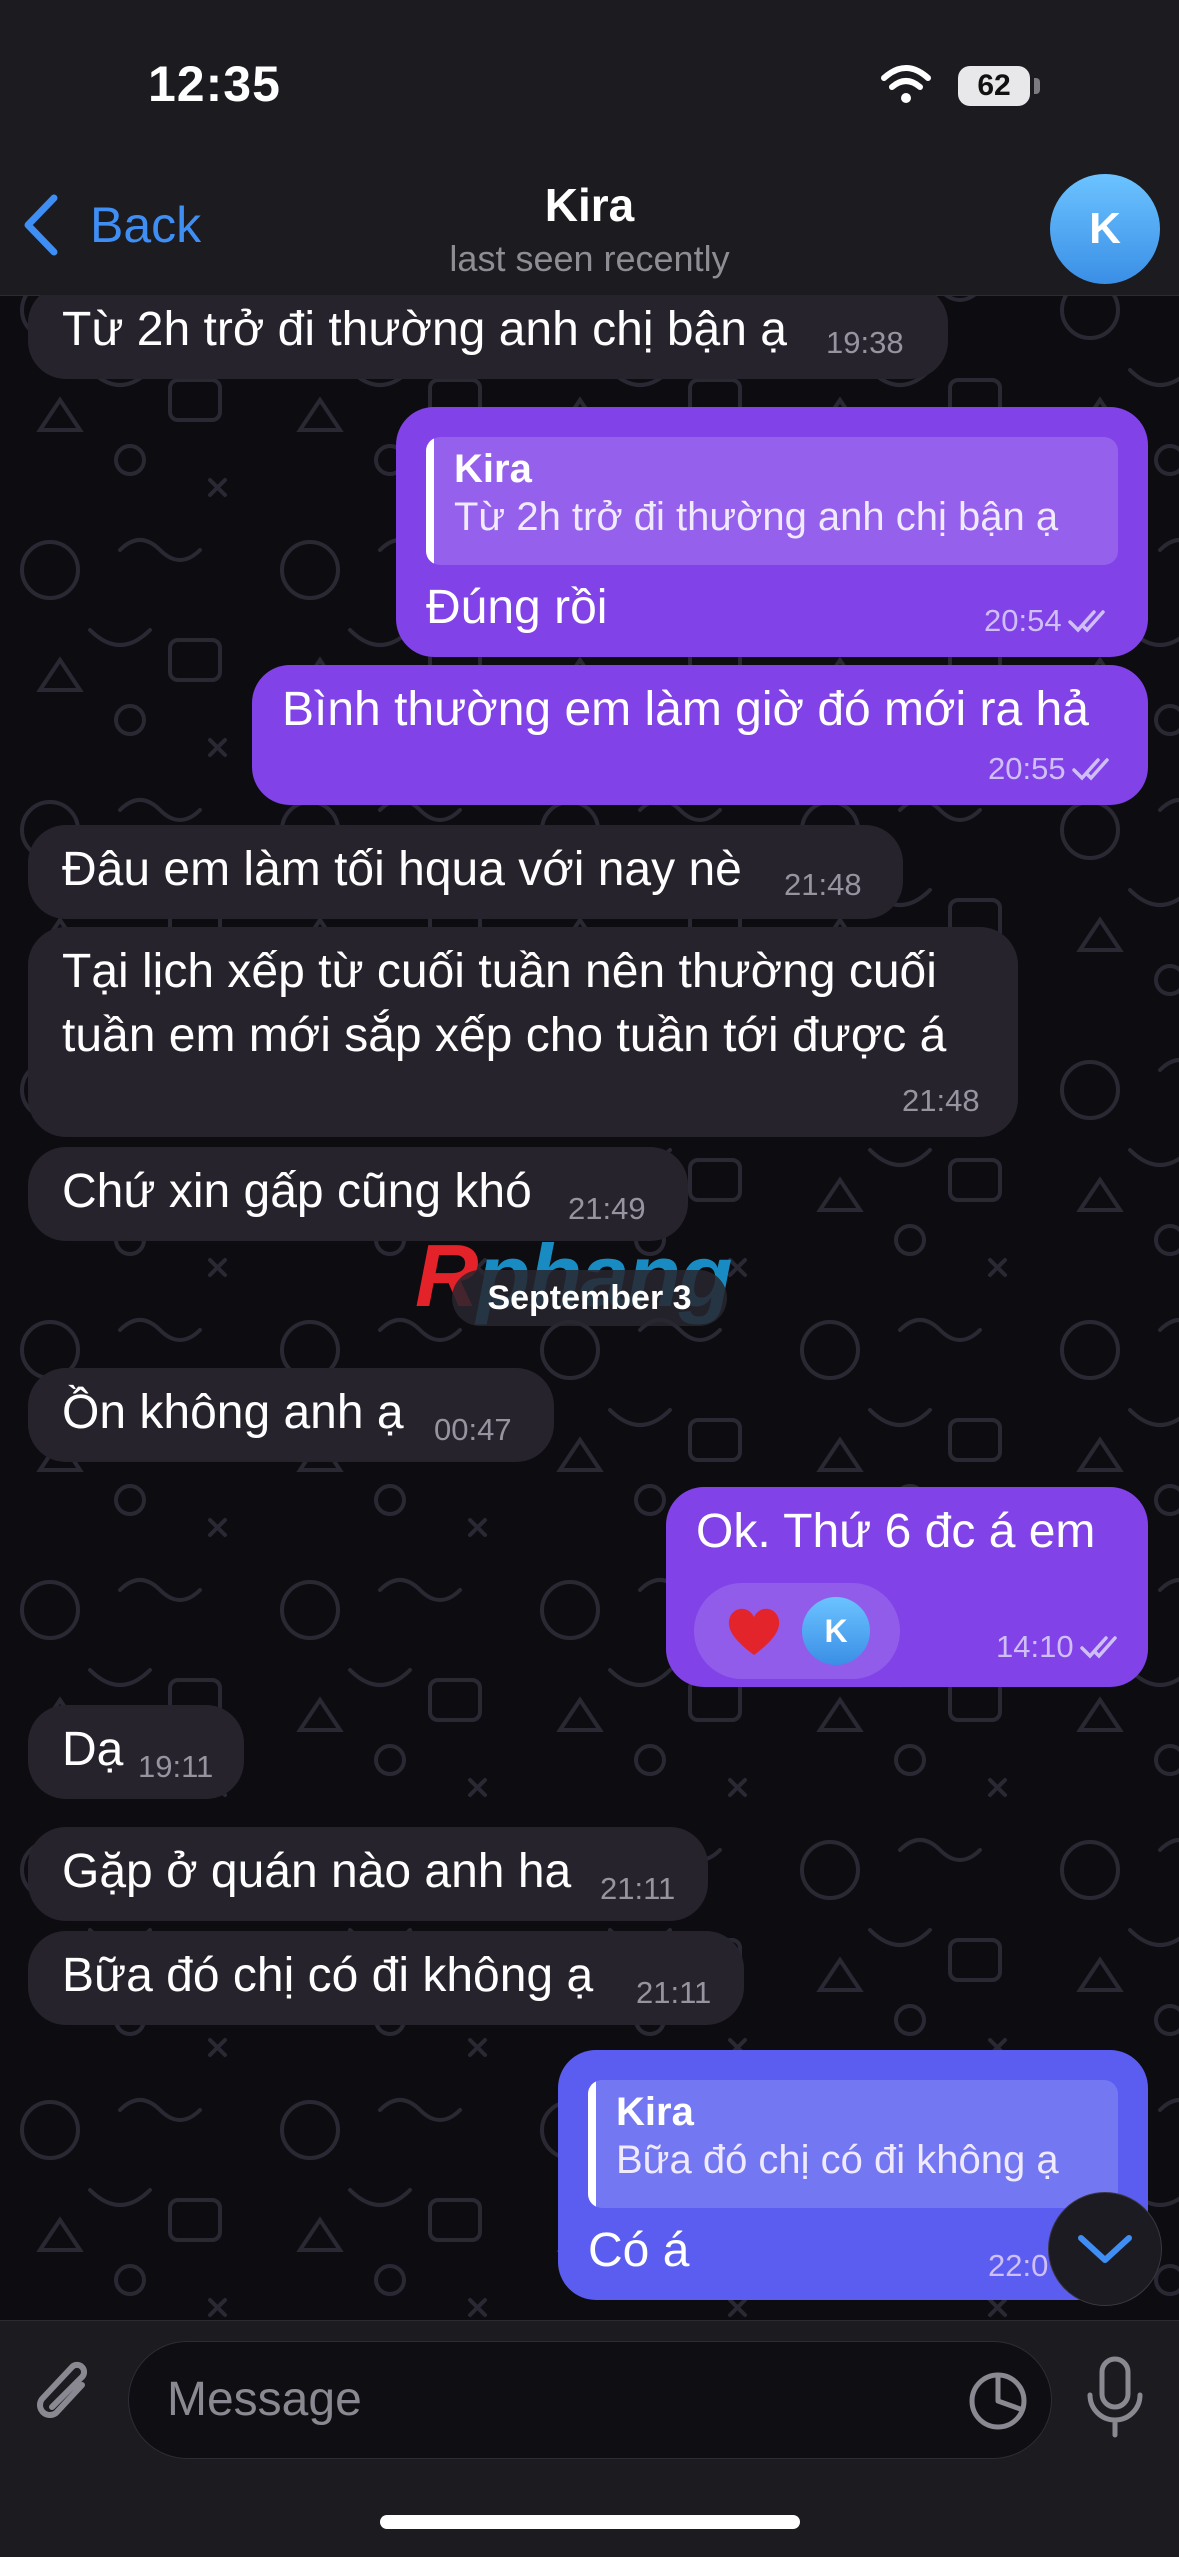  Describe the element at coordinates (754, 1631) in the screenshot. I see `heart-icon` at that location.